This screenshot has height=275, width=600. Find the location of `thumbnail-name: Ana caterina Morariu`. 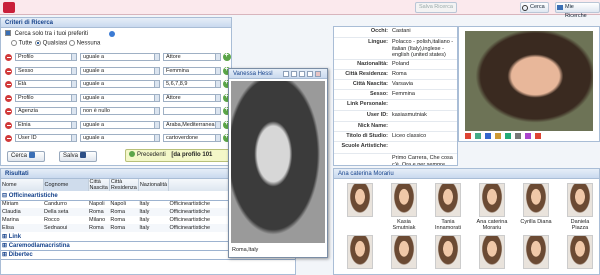

thumbnail-name: Ana caterina Morariu is located at coordinates (492, 225).